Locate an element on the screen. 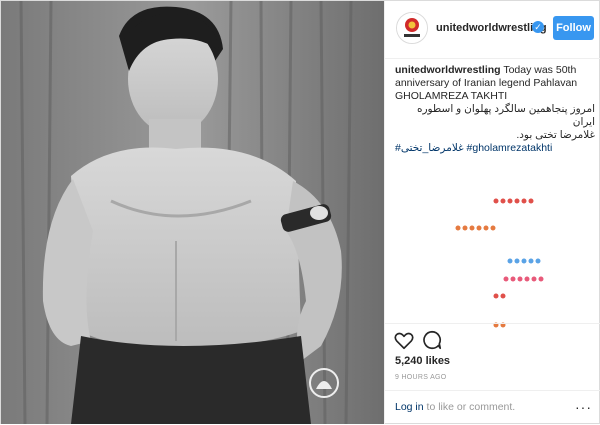 The width and height of the screenshot is (600, 425). emoji-row-pink is located at coordinates (533, 275).